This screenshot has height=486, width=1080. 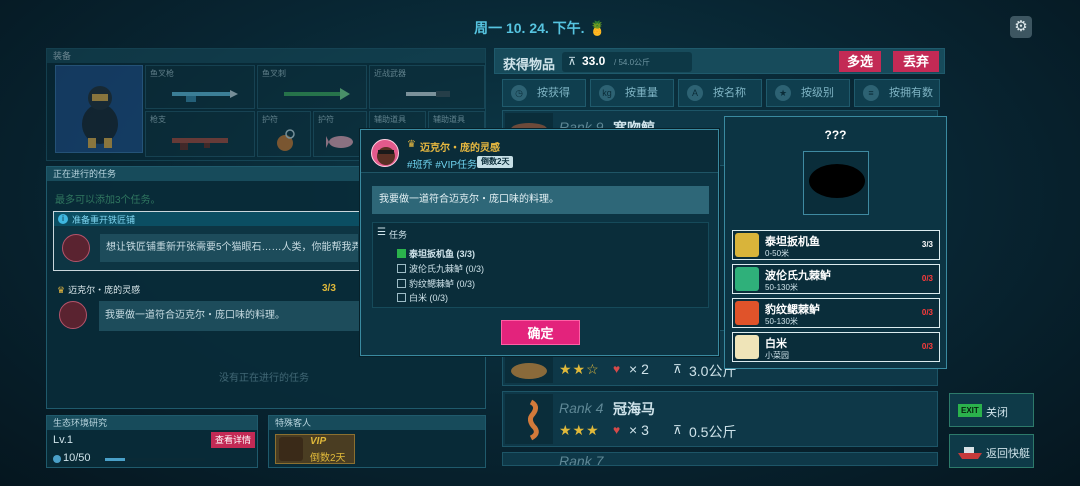 What do you see at coordinates (991, 410) in the screenshot?
I see `close-button: EXIT 关闭` at bounding box center [991, 410].